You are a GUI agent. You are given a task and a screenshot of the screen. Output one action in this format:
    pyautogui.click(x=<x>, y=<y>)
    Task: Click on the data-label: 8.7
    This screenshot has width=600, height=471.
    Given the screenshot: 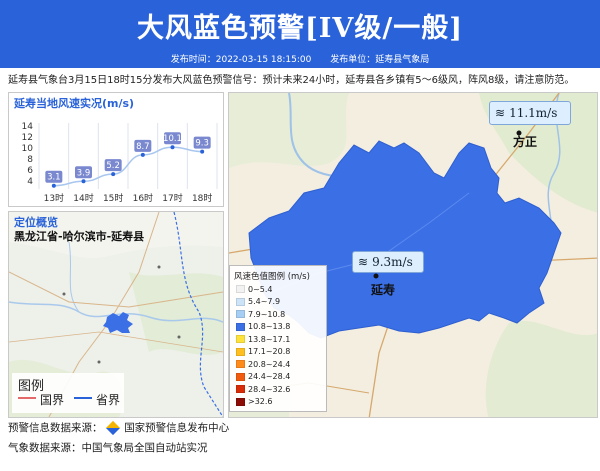 What is the action you would take?
    pyautogui.click(x=143, y=147)
    